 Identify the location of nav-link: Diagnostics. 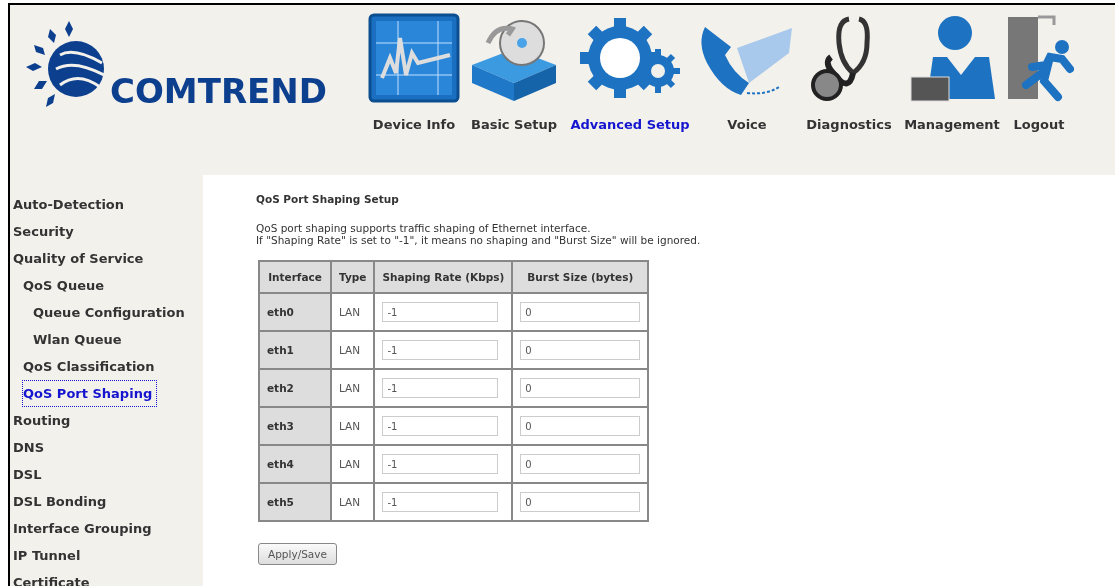
(849, 72).